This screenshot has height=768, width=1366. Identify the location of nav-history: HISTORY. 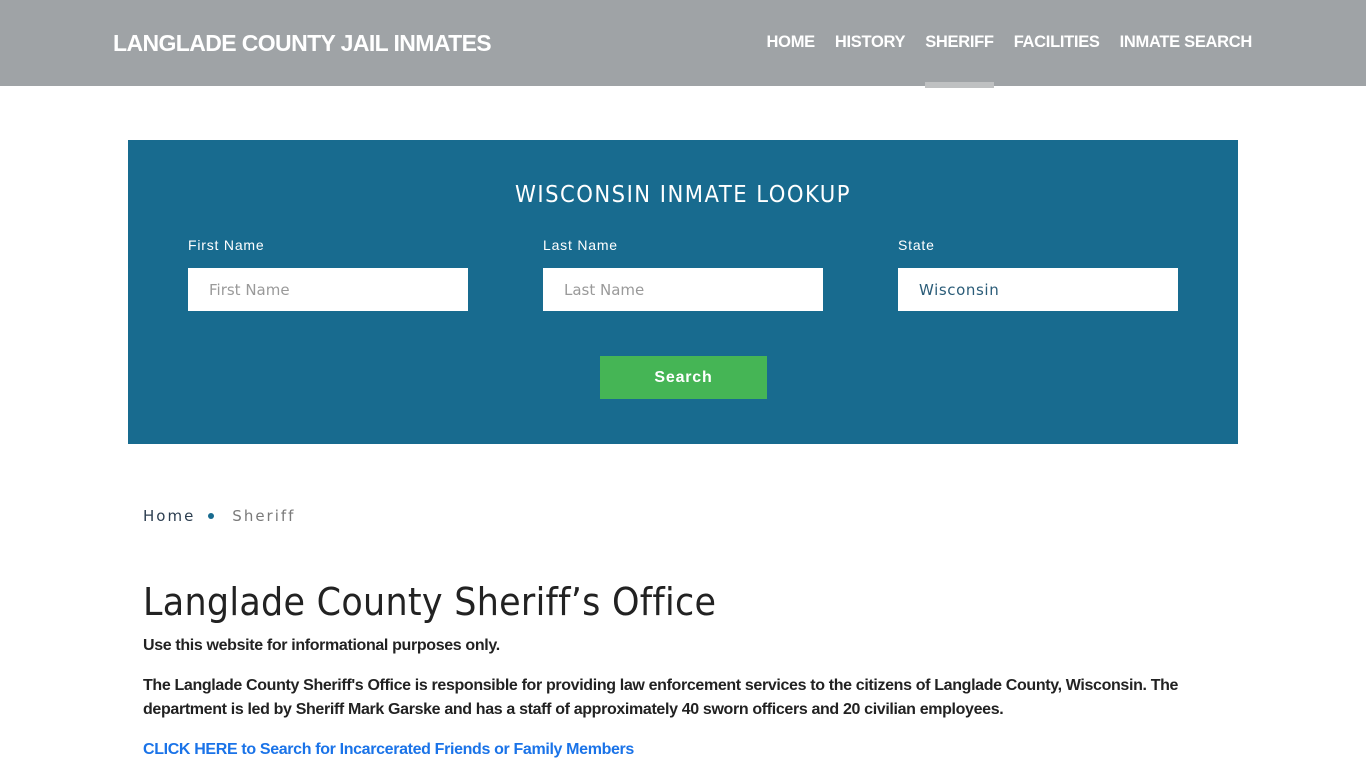
(870, 42).